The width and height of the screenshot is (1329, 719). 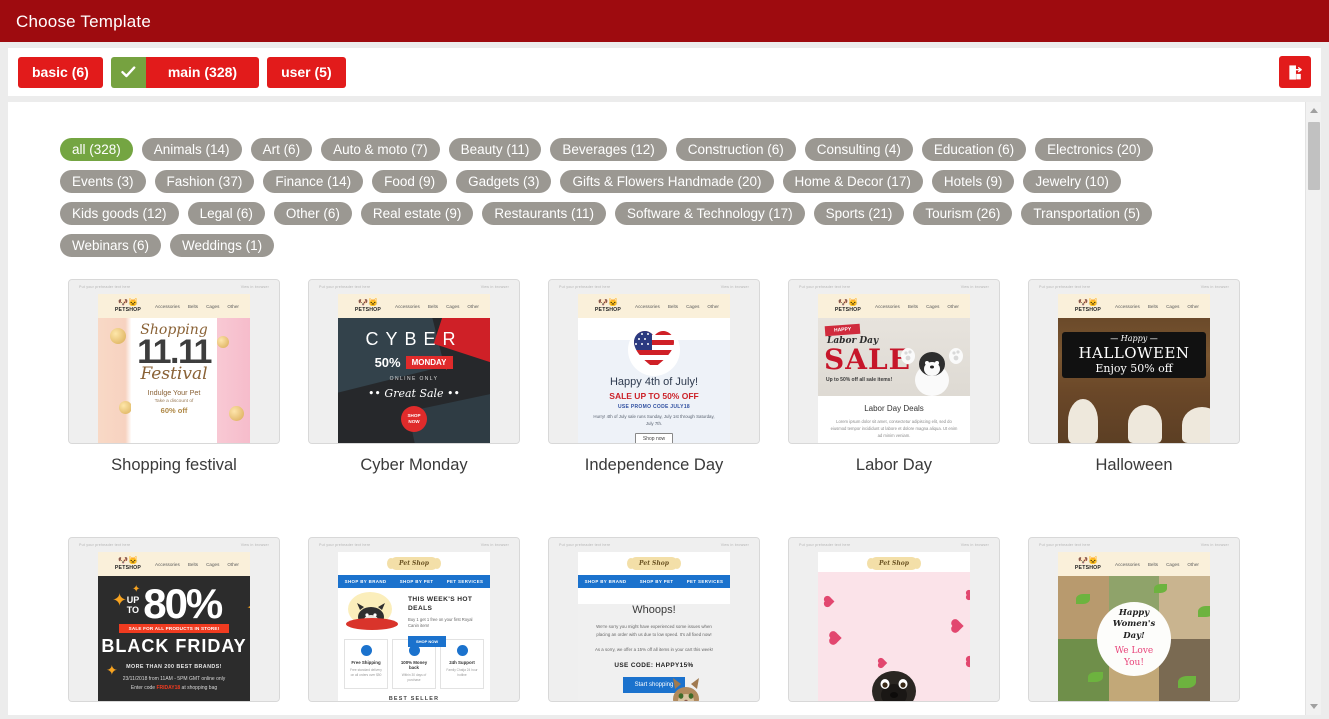 I want to click on tab-user: user (5), so click(x=306, y=72).